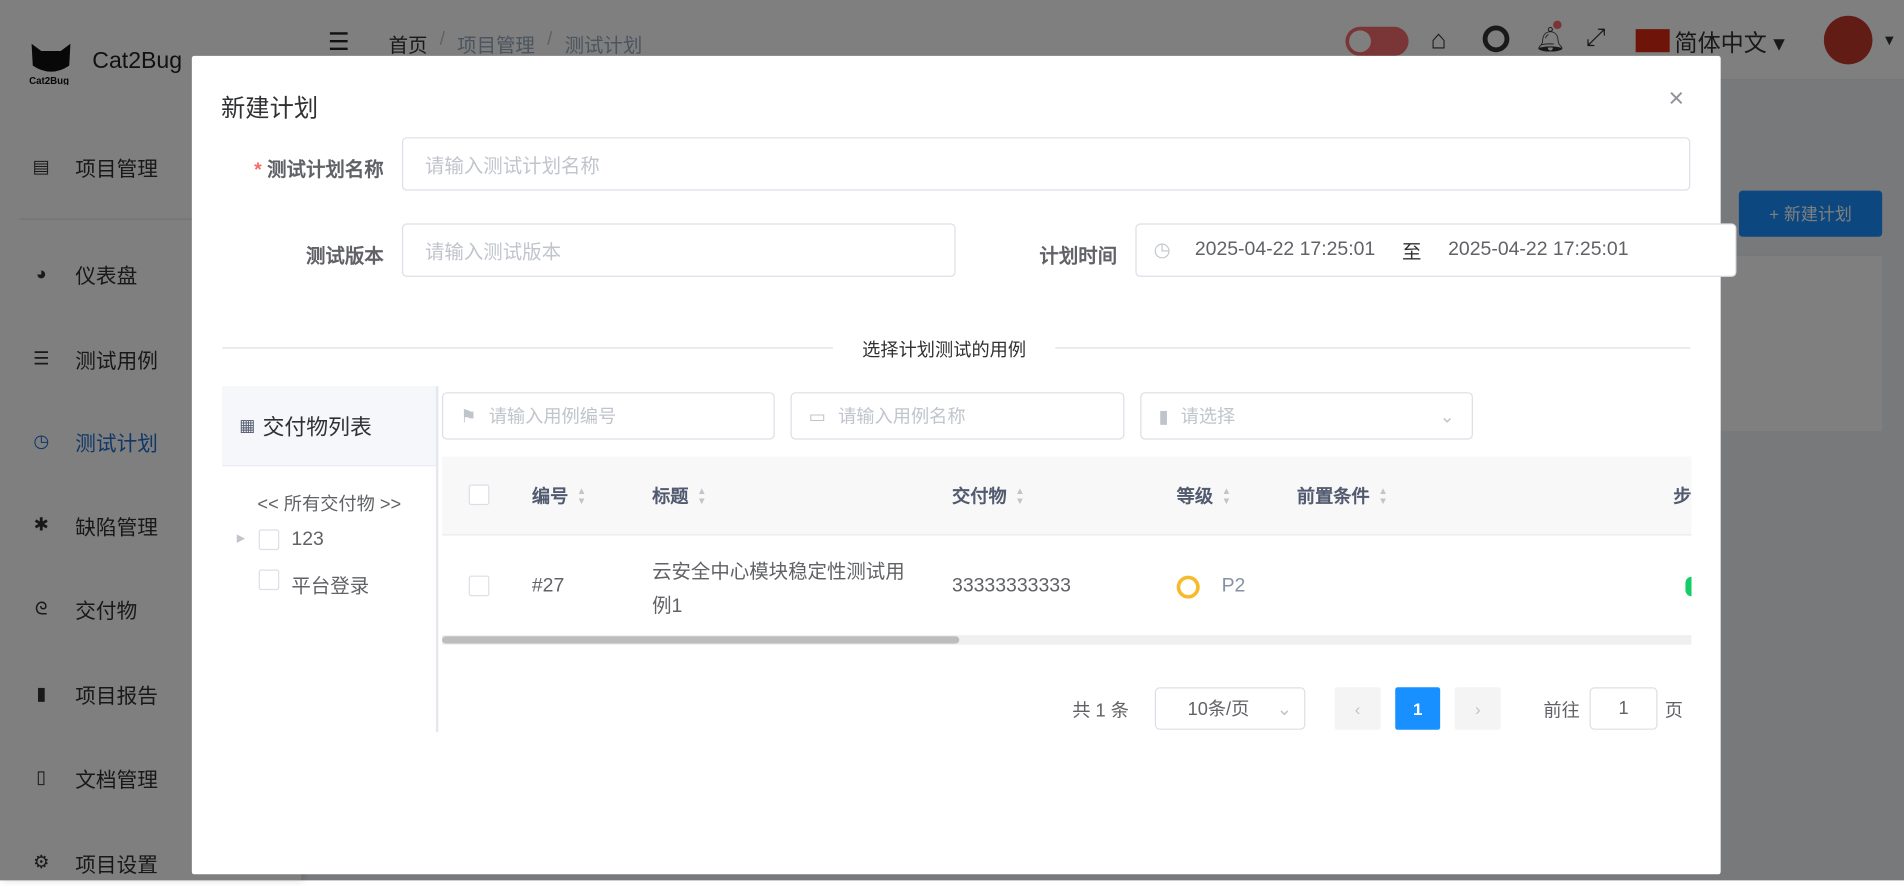 This screenshot has width=1904, height=886. I want to click on table-header, so click(1067, 496).